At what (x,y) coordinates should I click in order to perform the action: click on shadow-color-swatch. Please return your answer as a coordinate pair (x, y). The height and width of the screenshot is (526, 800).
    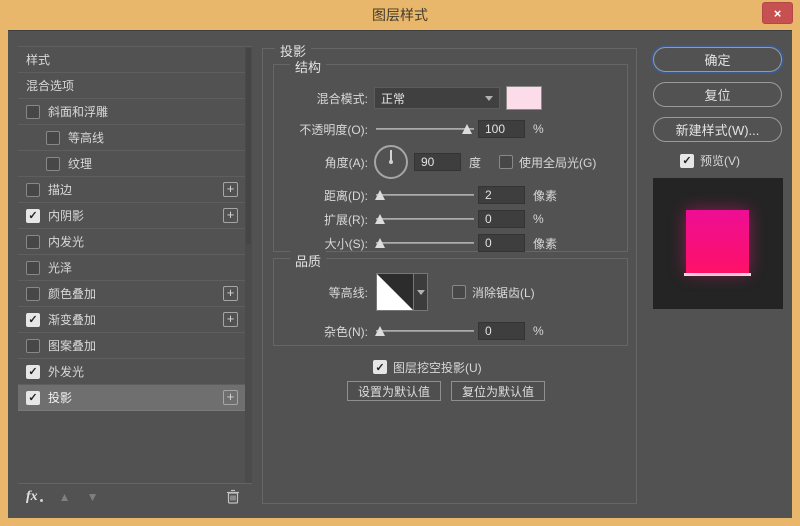
    Looking at the image, I should click on (524, 98).